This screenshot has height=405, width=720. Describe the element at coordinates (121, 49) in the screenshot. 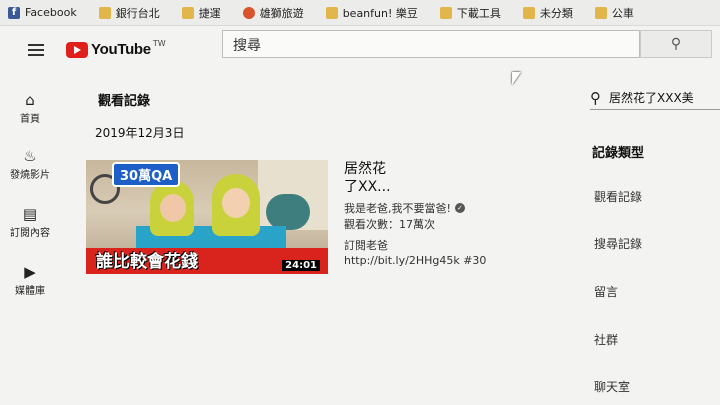

I see `logo-text: YouTube` at that location.